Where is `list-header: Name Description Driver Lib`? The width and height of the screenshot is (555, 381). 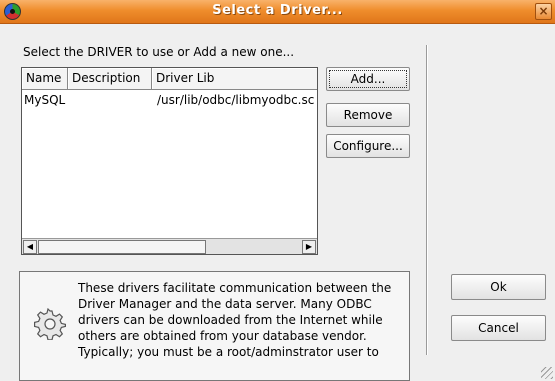 list-header: Name Description Driver Lib is located at coordinates (169, 79).